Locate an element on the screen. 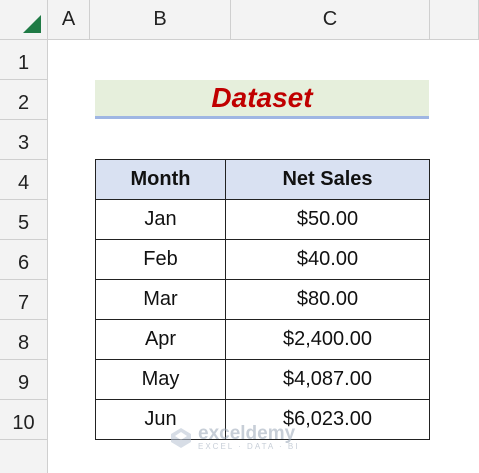 This screenshot has width=479, height=473. net-sales-cell: $80.00 is located at coordinates (327, 299).